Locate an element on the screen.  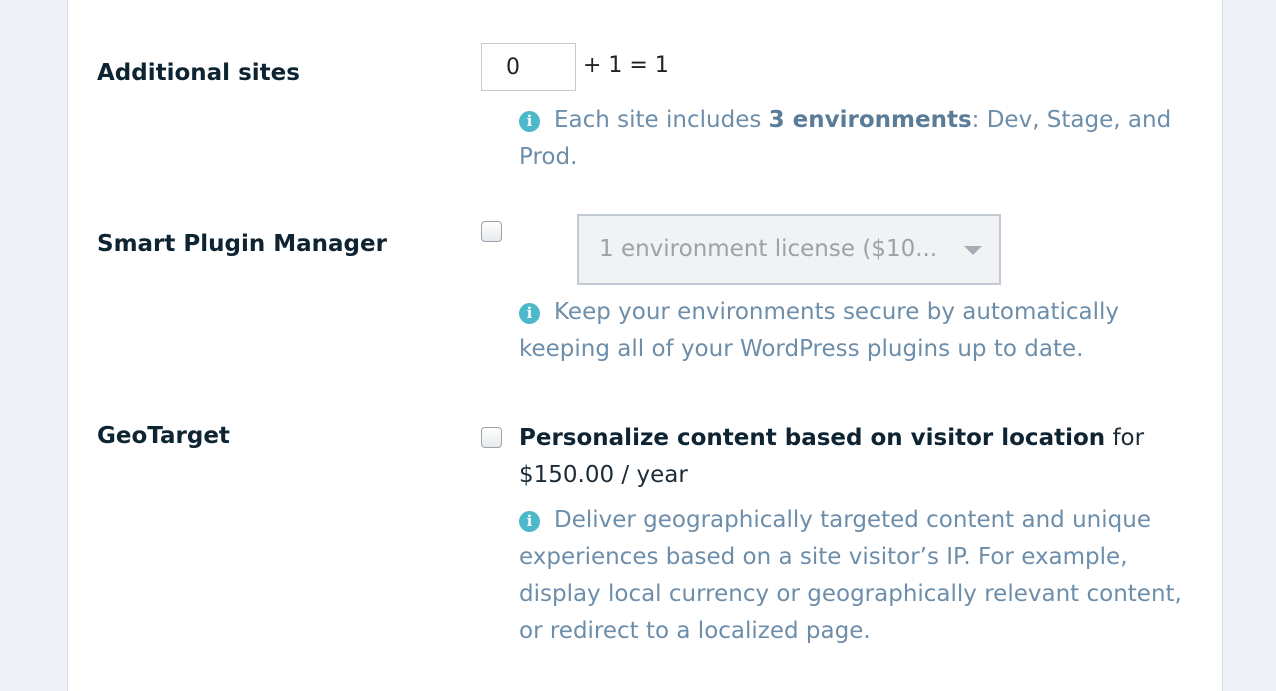
additional-sites-input is located at coordinates (528, 67).